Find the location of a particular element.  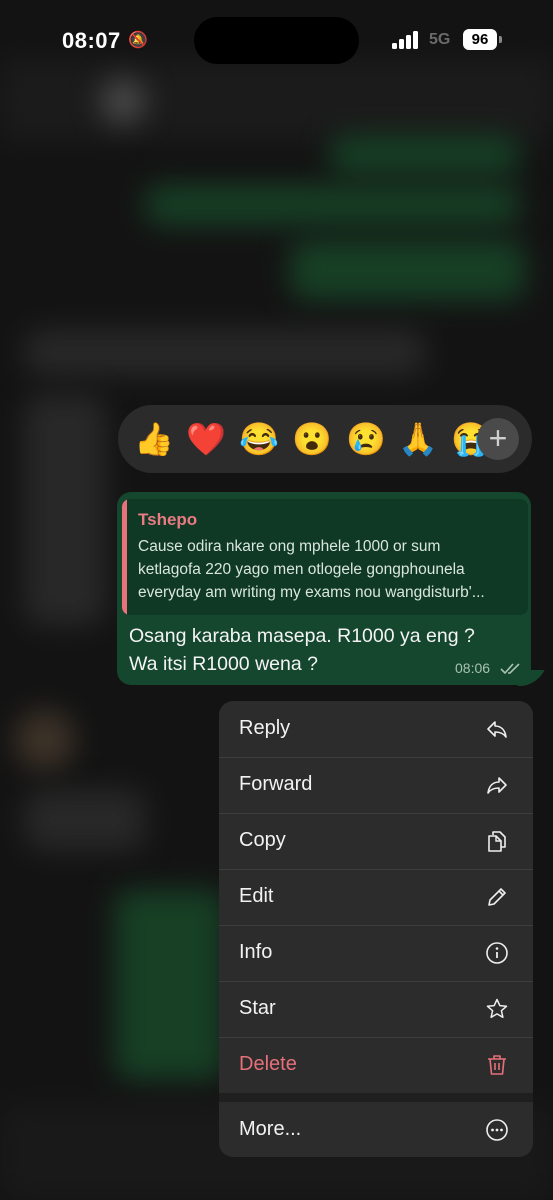

menu-item-label: Reply is located at coordinates (265, 728).